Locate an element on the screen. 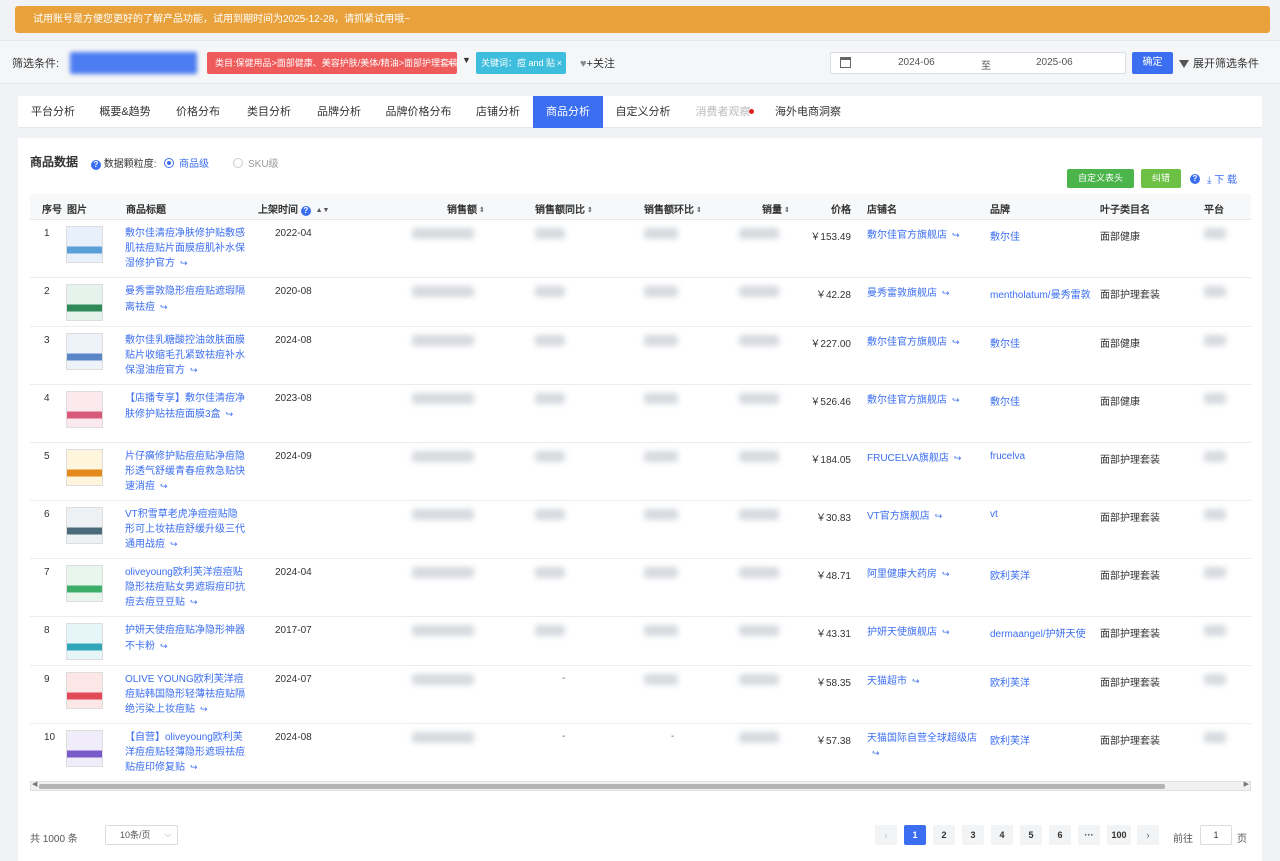  product-title-text: 片仔癀修护贴痘痘贴净痘隐形透气舒缓青春痘救急贴快速消痘 is located at coordinates (185, 471).